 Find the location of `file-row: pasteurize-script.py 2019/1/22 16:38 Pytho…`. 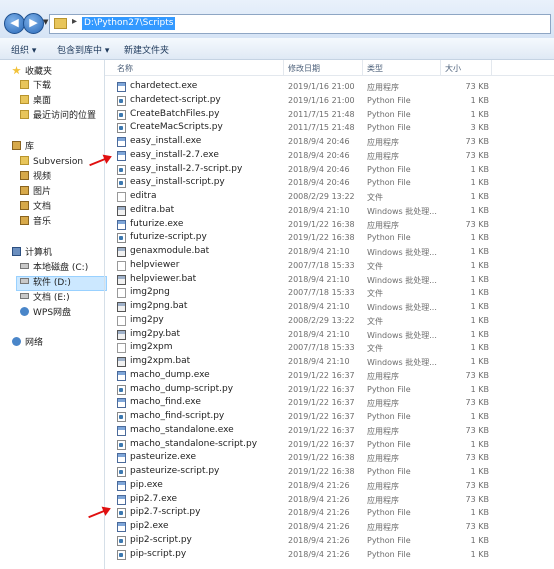

file-row: pasteurize-script.py 2019/1/22 16:38 Pytho… is located at coordinates (329, 472).